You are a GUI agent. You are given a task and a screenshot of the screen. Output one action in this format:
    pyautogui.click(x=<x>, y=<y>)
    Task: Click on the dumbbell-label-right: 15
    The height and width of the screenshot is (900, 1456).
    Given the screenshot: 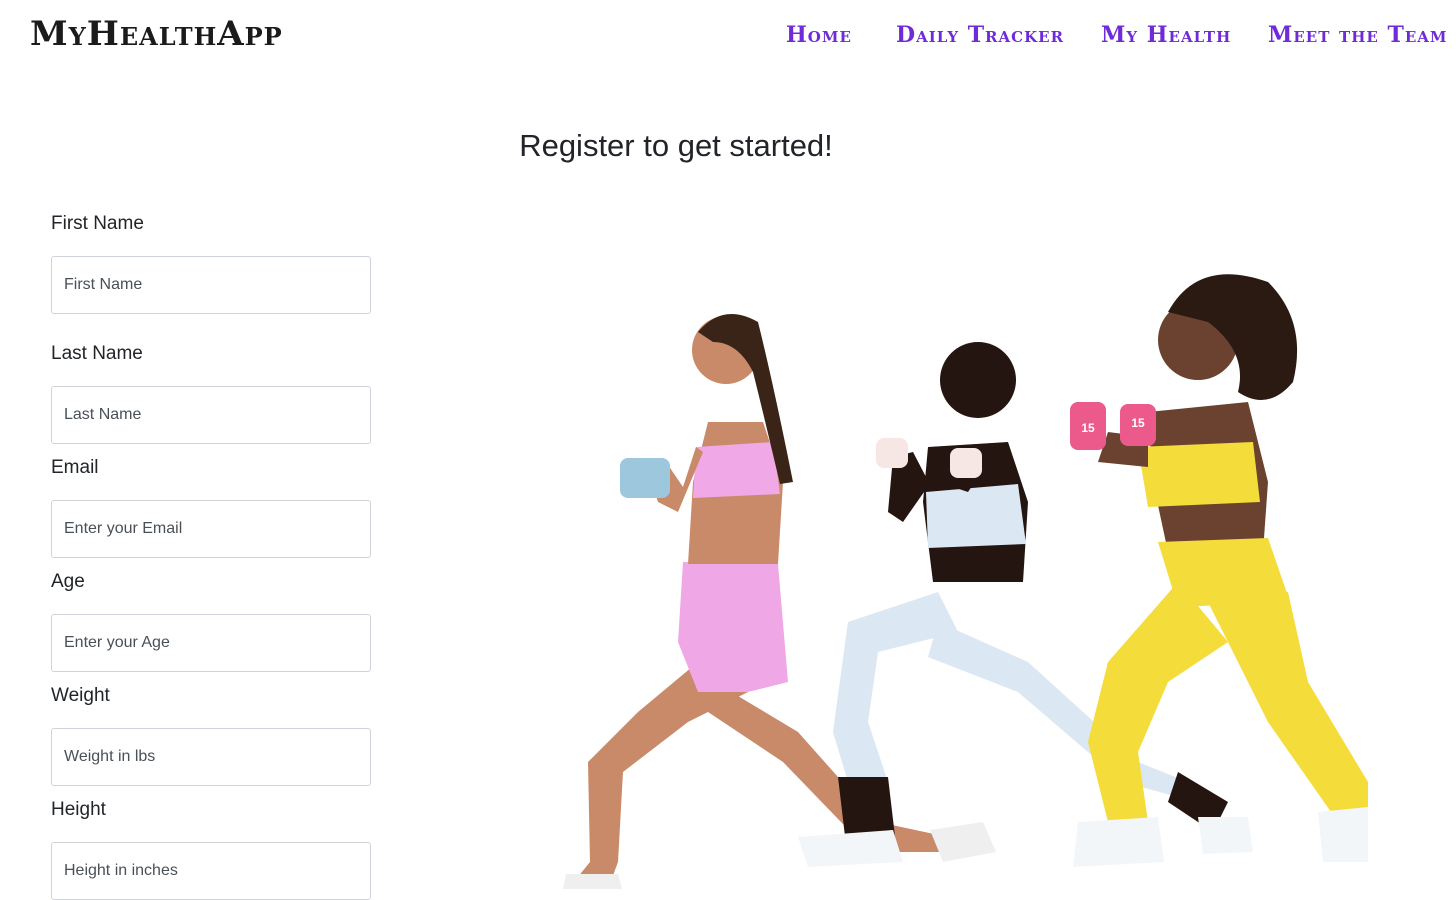 What is the action you would take?
    pyautogui.click(x=1138, y=423)
    